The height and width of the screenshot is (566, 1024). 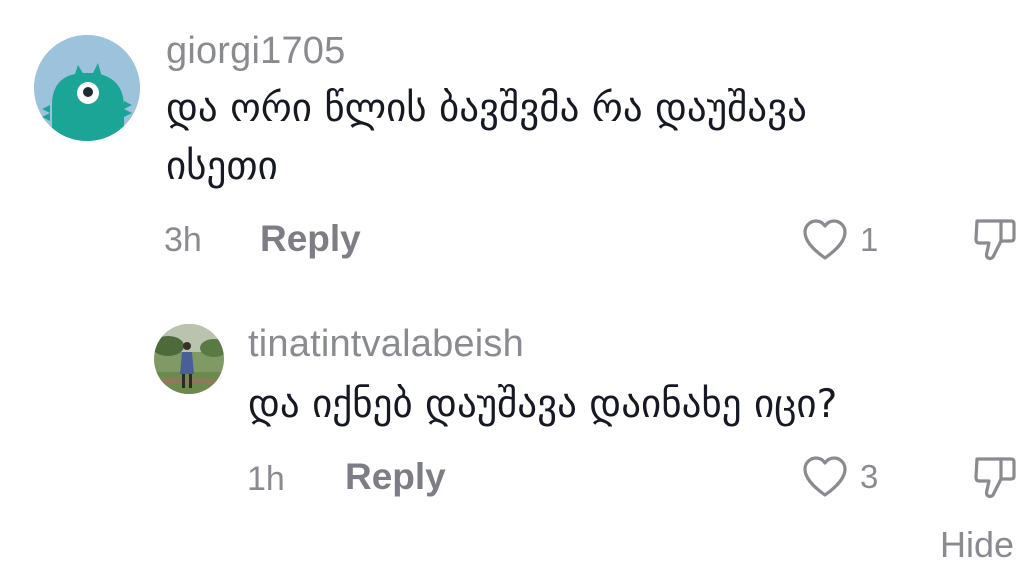 What do you see at coordinates (977, 545) in the screenshot?
I see `hide-replies-button: Hide` at bounding box center [977, 545].